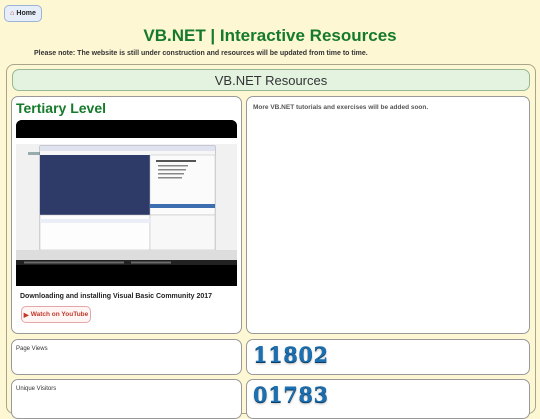  I want to click on play-icon: ▶, so click(26, 315).